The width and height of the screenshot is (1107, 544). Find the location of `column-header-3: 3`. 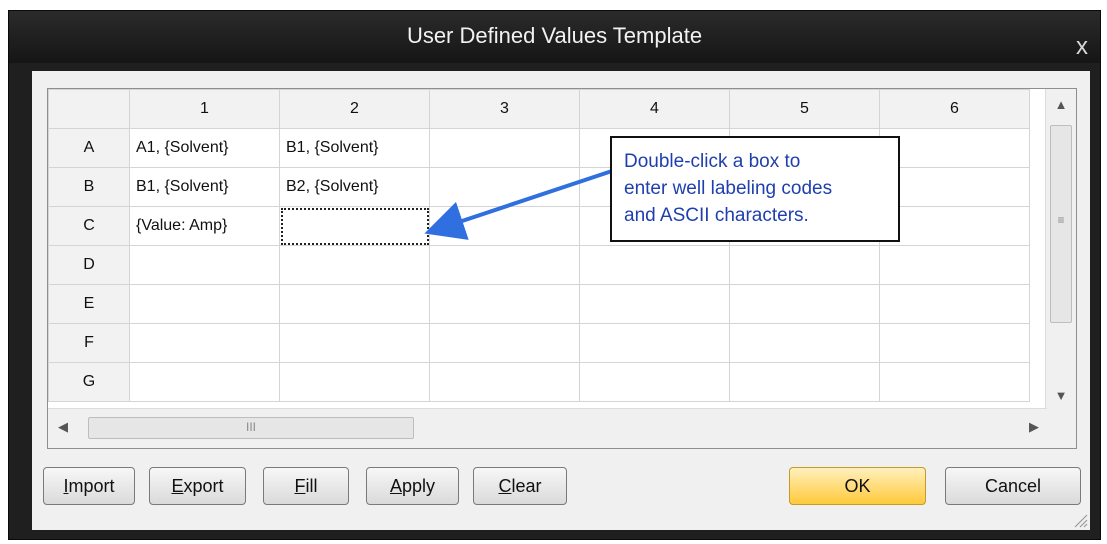

column-header-3: 3 is located at coordinates (504, 109).